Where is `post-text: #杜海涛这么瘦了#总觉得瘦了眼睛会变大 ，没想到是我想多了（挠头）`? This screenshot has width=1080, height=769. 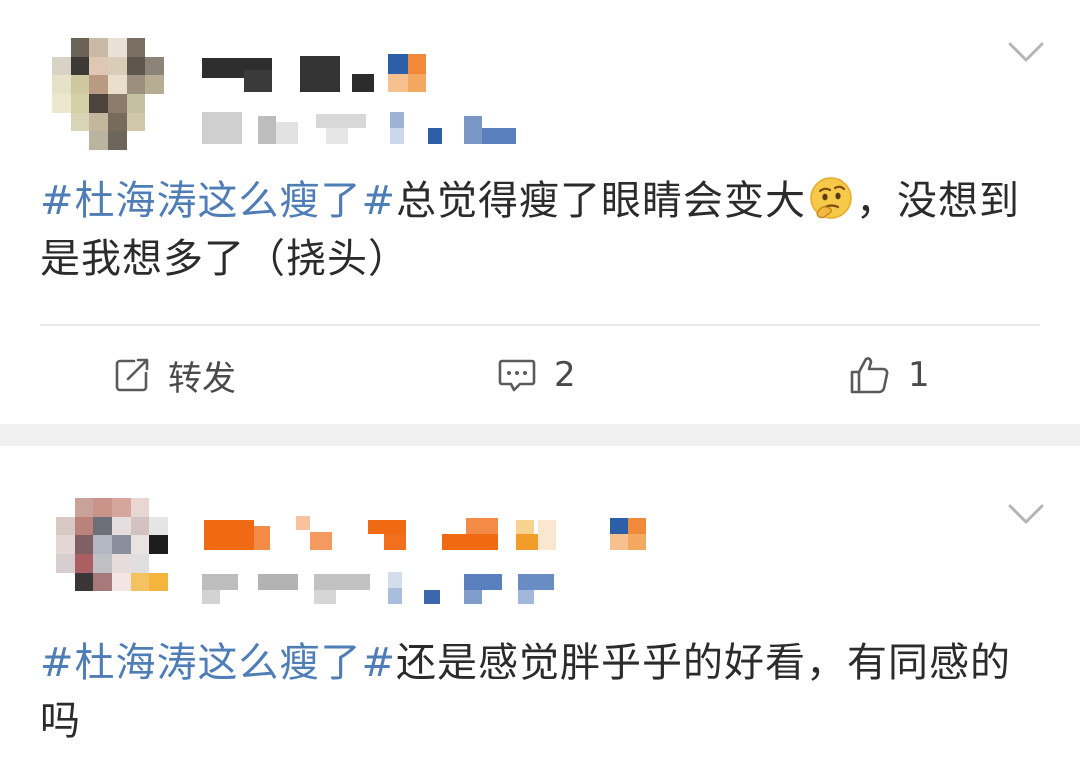 post-text: #杜海涛这么瘦了#总觉得瘦了眼睛会变大 ，没想到是我想多了（挠头） is located at coordinates (540, 230).